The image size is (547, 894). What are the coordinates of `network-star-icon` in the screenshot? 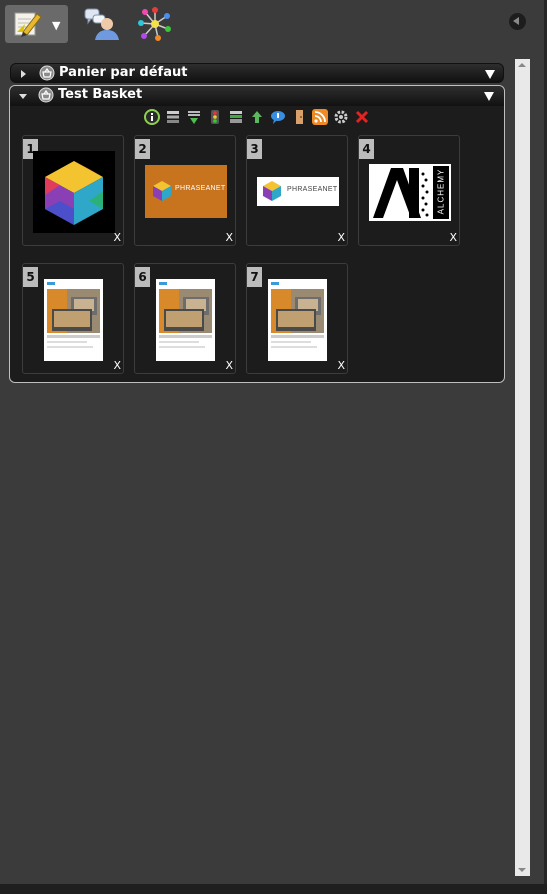 It's located at (155, 24).